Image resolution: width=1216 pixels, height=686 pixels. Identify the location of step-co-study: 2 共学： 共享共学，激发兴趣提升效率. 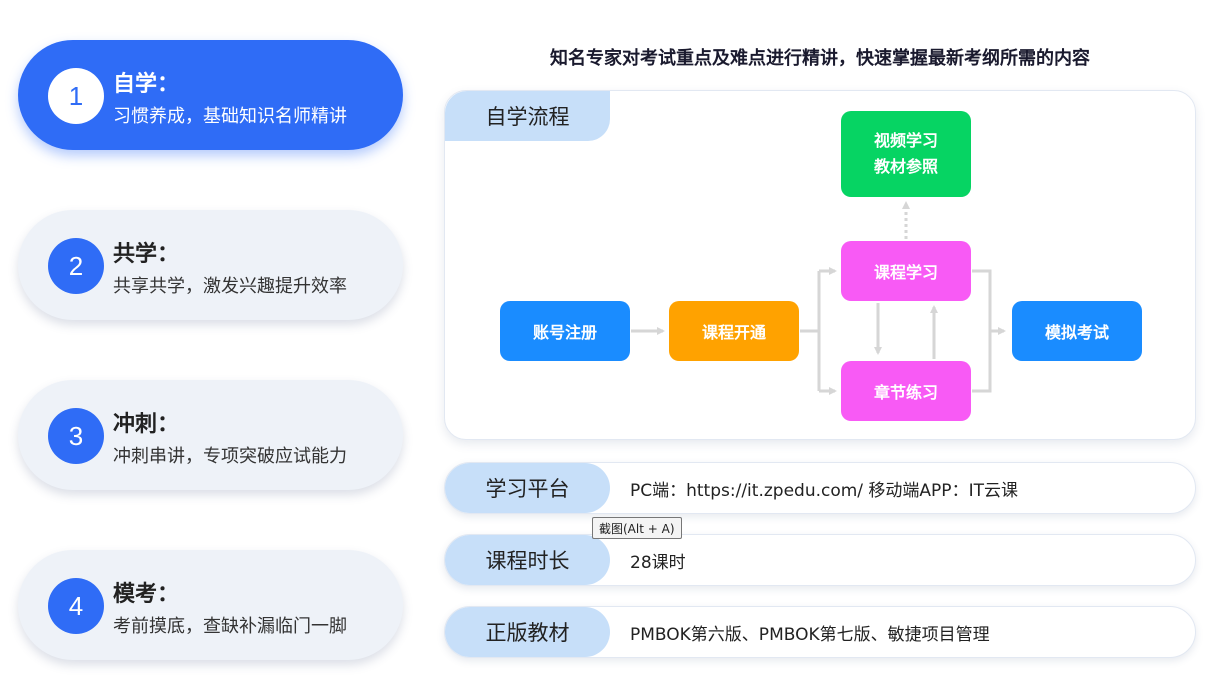
(210, 265).